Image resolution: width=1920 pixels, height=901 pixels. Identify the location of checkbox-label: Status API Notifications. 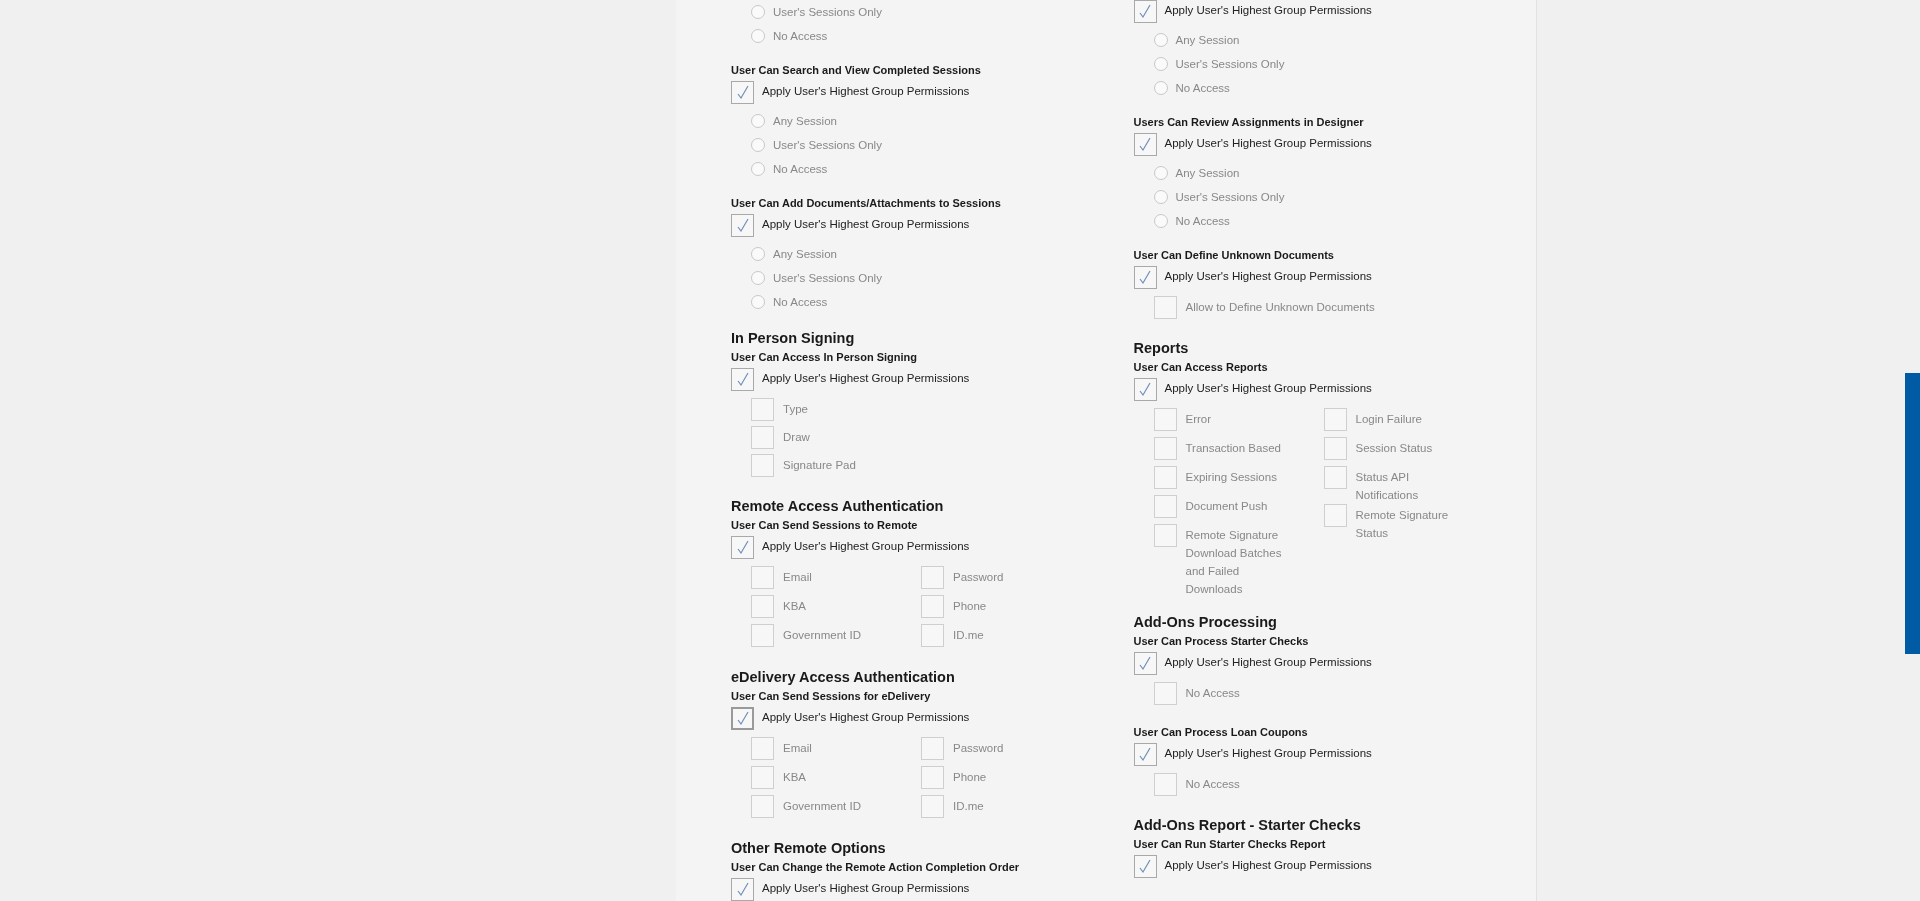
(1387, 486).